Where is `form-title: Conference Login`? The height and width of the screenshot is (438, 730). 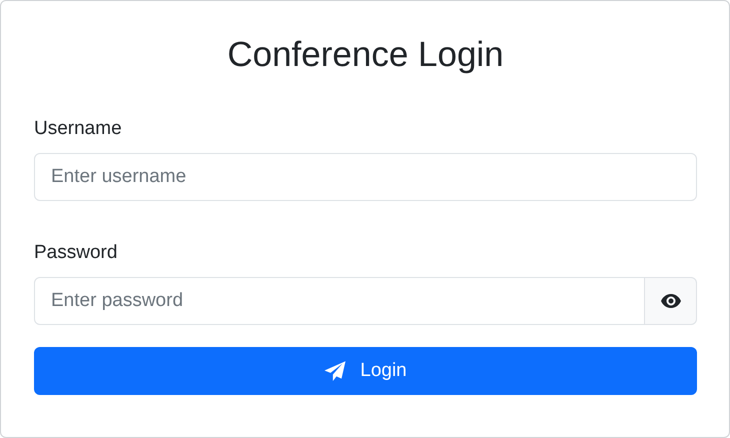 form-title: Conference Login is located at coordinates (365, 55).